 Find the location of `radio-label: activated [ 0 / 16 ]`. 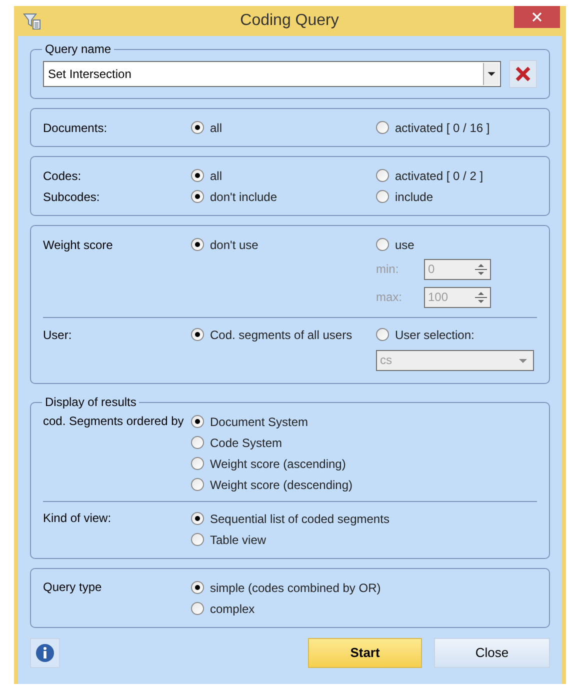

radio-label: activated [ 0 / 16 ] is located at coordinates (442, 128).